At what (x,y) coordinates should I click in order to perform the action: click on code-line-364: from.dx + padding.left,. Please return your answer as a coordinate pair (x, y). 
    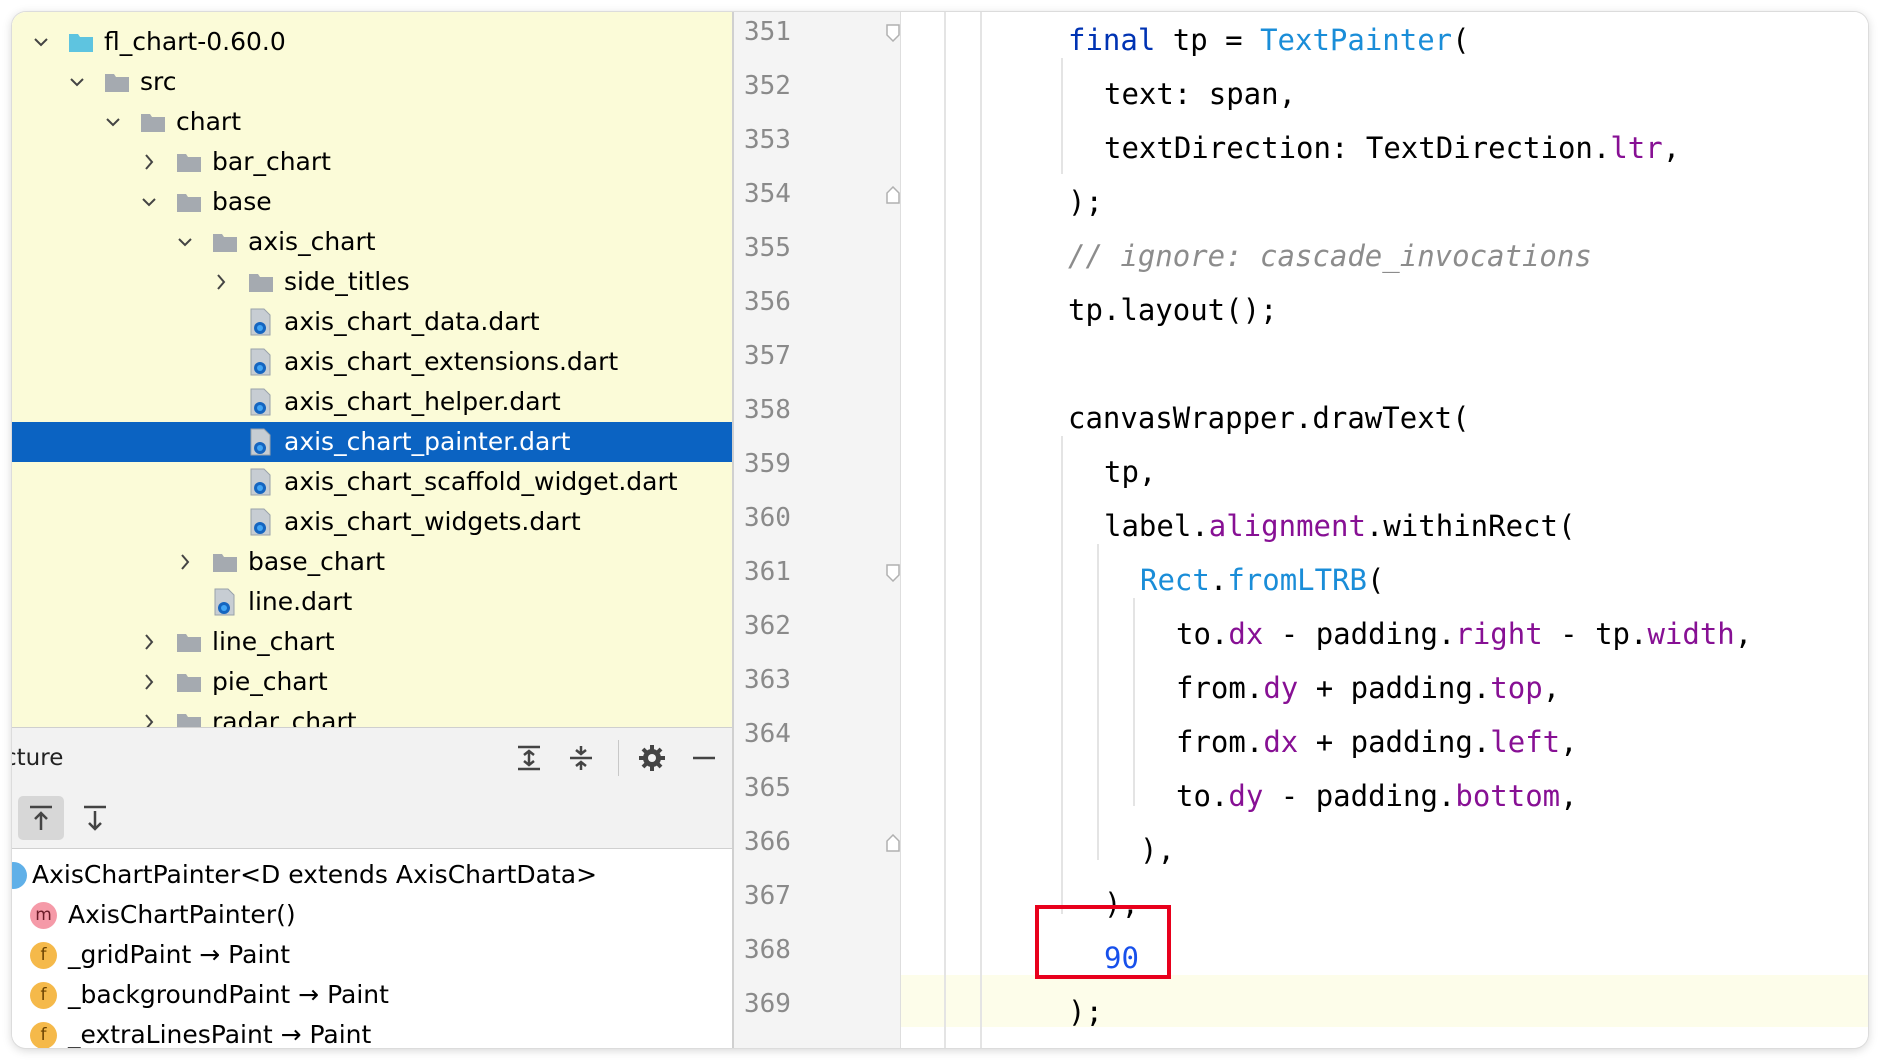
    Looking at the image, I should click on (1377, 742).